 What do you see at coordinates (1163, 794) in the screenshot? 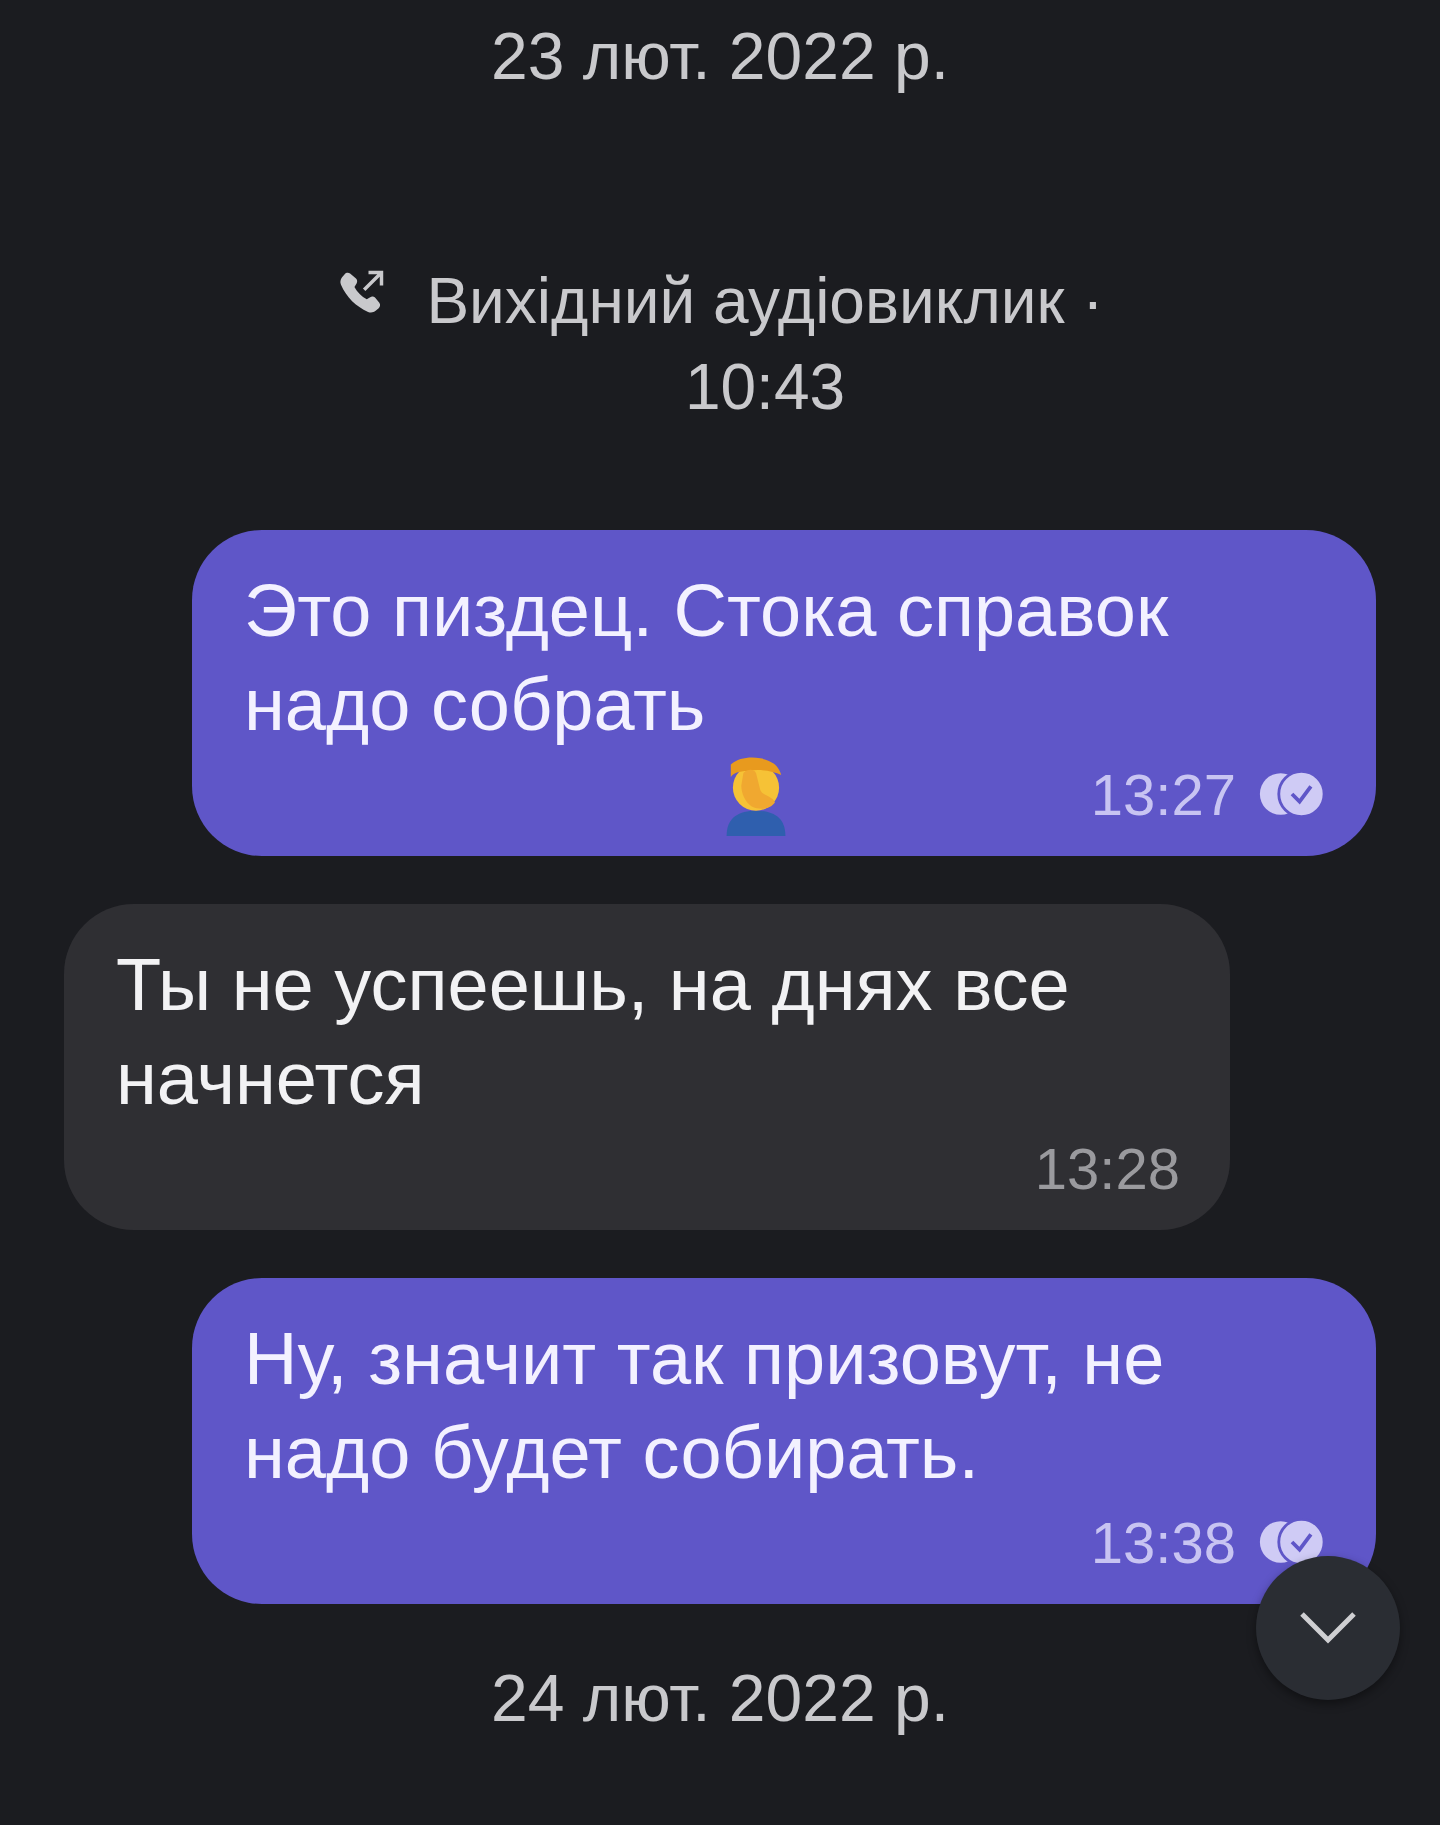
I see `message-time: 13:27` at bounding box center [1163, 794].